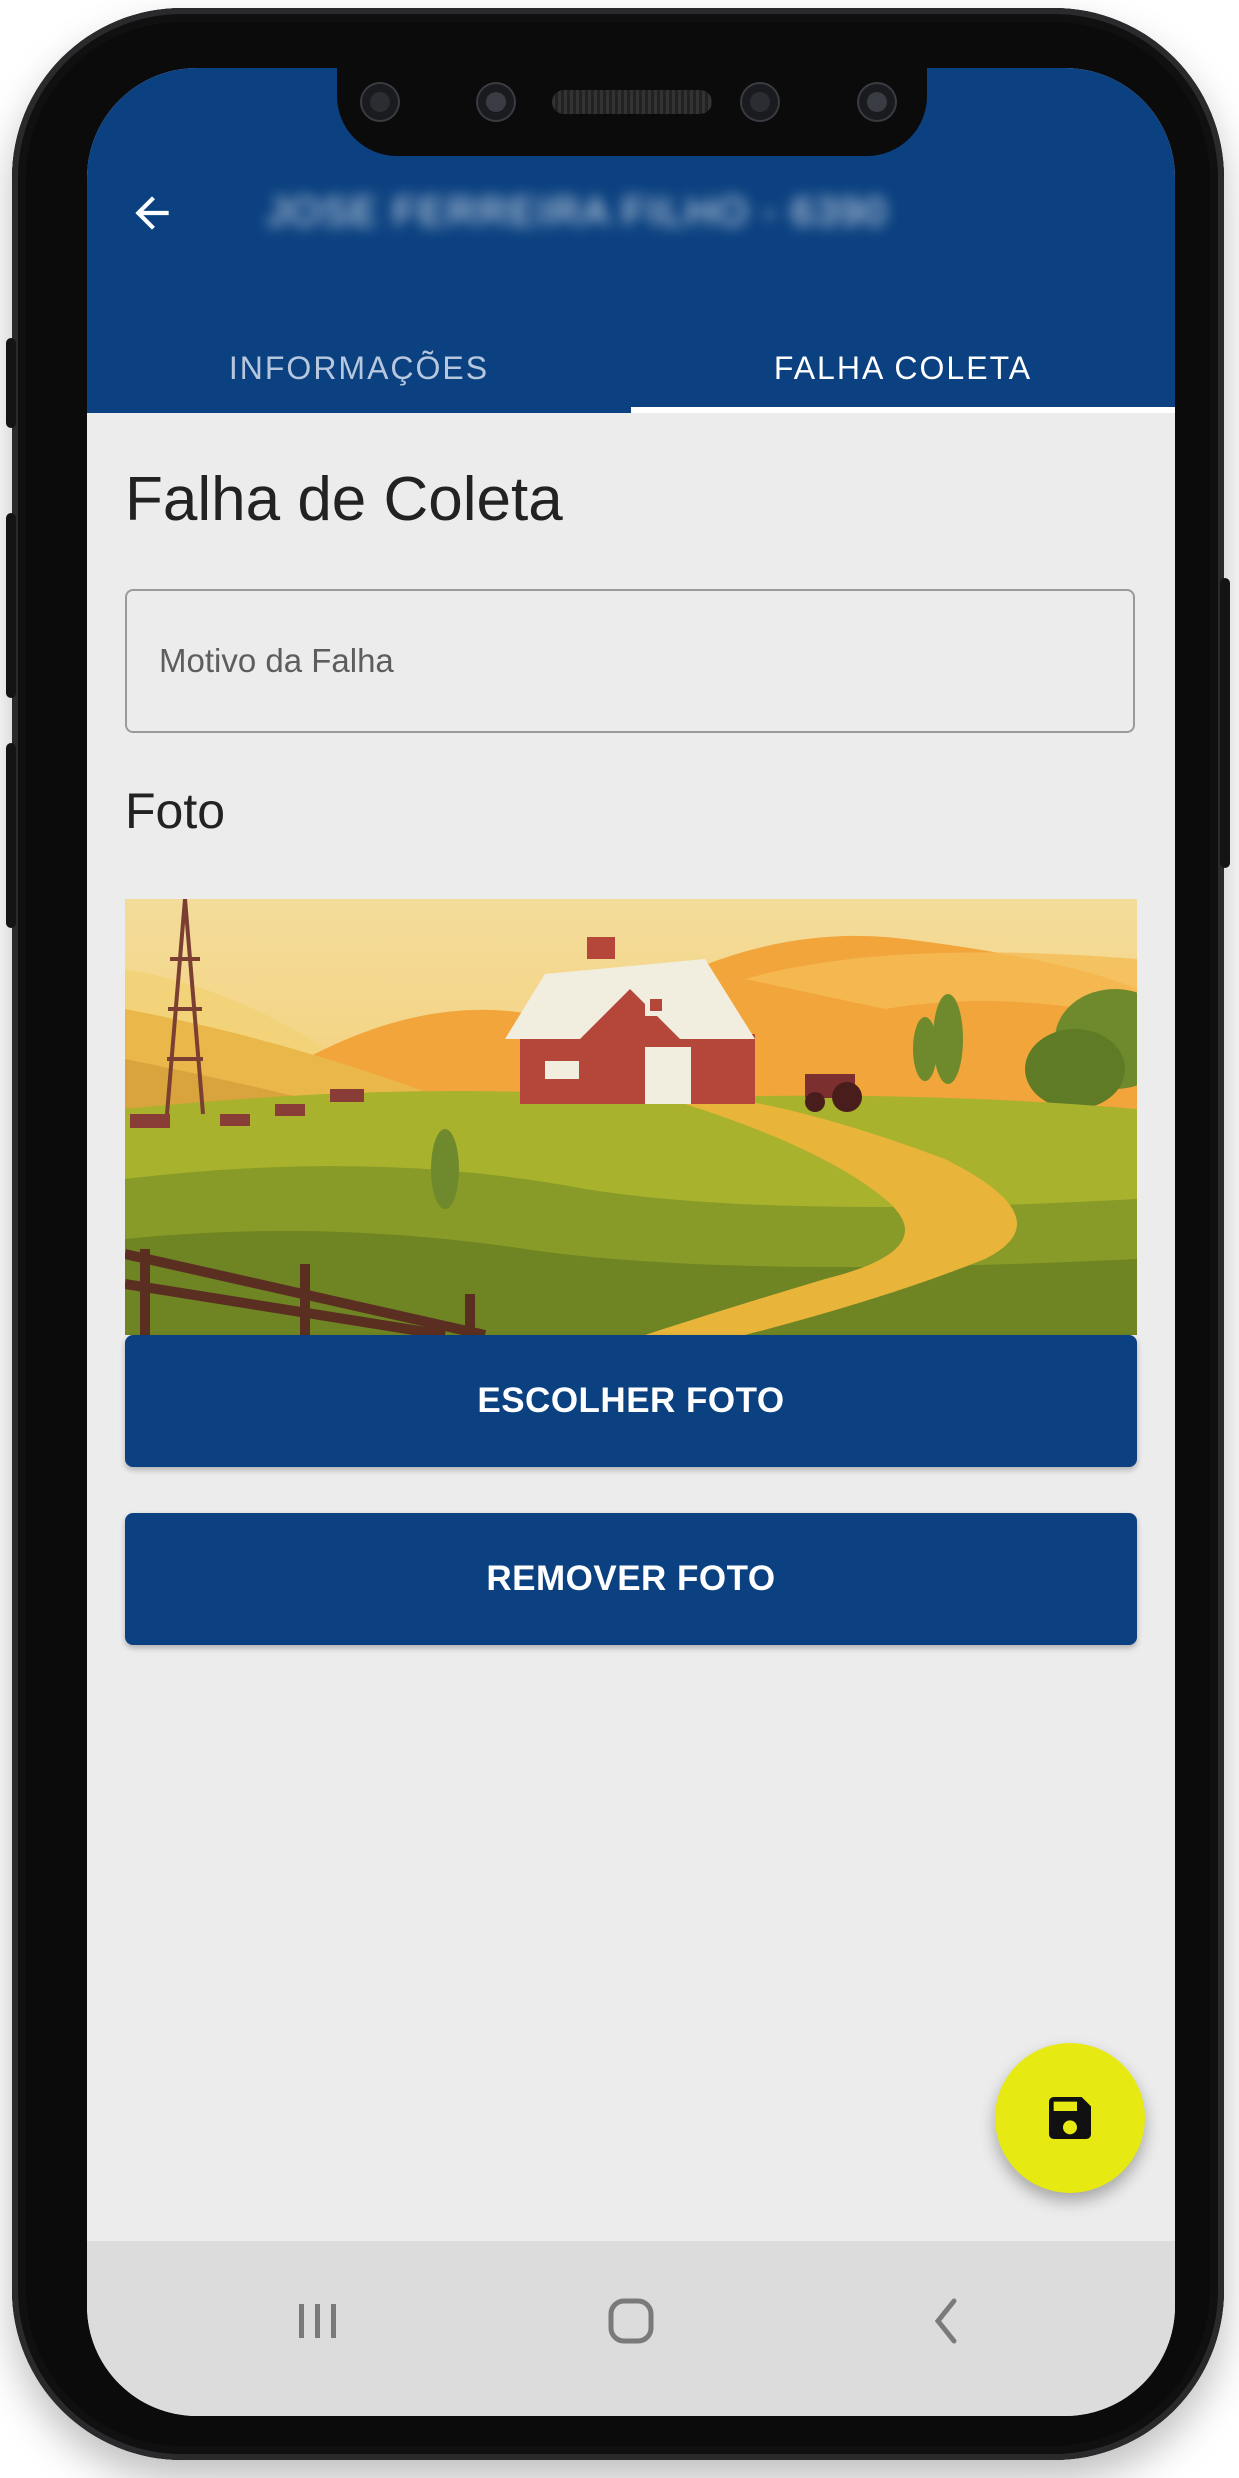 This screenshot has width=1239, height=2478. I want to click on arrow-back-icon, so click(152, 213).